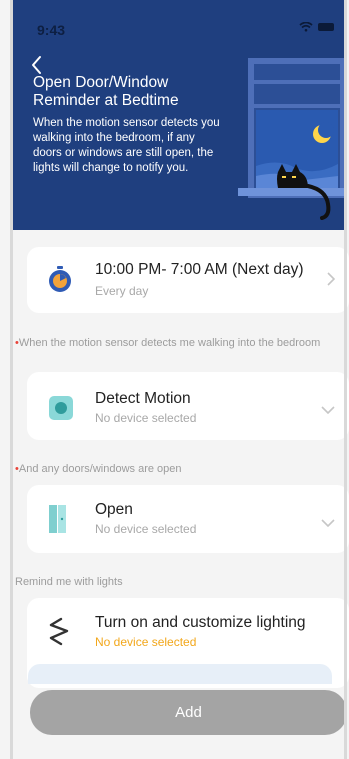  Describe the element at coordinates (122, 291) in the screenshot. I see `schedule-repeat: Every day` at that location.